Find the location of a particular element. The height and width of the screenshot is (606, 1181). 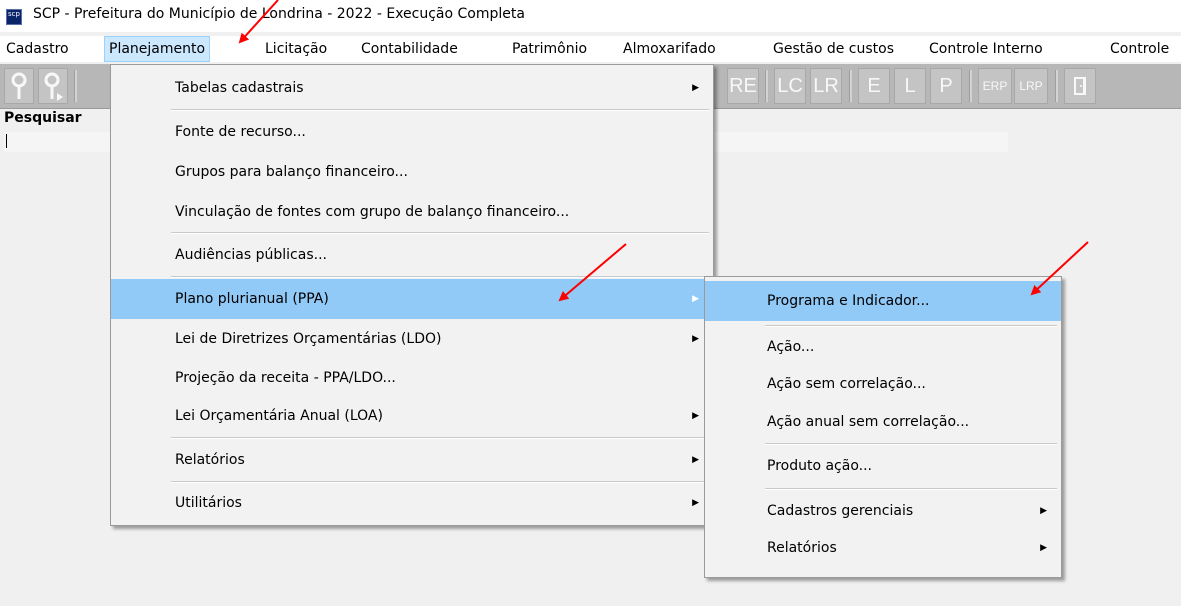

menu-item-tabelas-cadastrais: Tabelas cadastrais ▶ is located at coordinates (412, 88).